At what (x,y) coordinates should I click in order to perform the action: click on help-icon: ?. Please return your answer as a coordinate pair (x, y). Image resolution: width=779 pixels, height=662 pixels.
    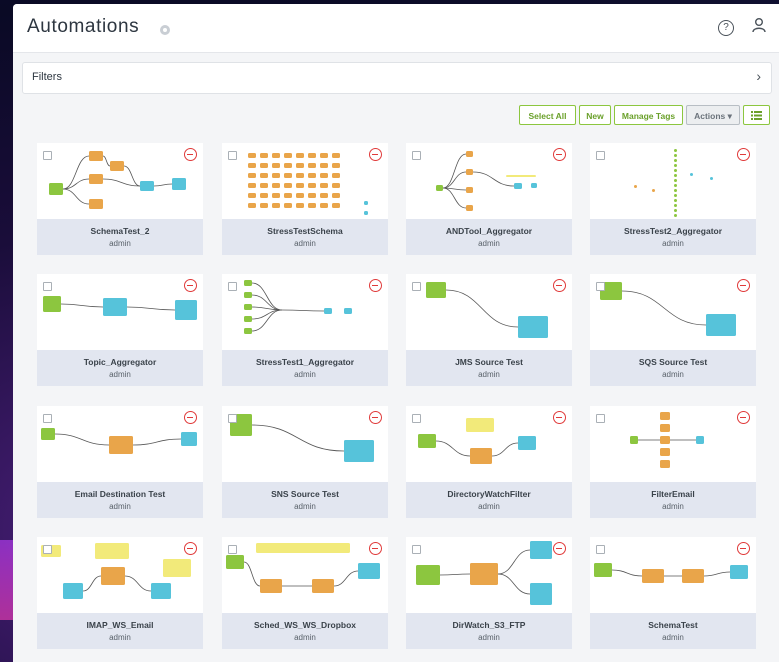
    Looking at the image, I should click on (726, 28).